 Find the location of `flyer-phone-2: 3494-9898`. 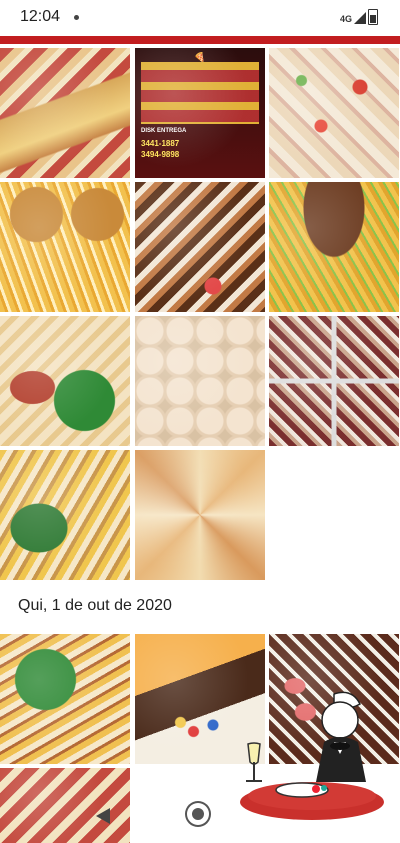

flyer-phone-2: 3494-9898 is located at coordinates (160, 154).